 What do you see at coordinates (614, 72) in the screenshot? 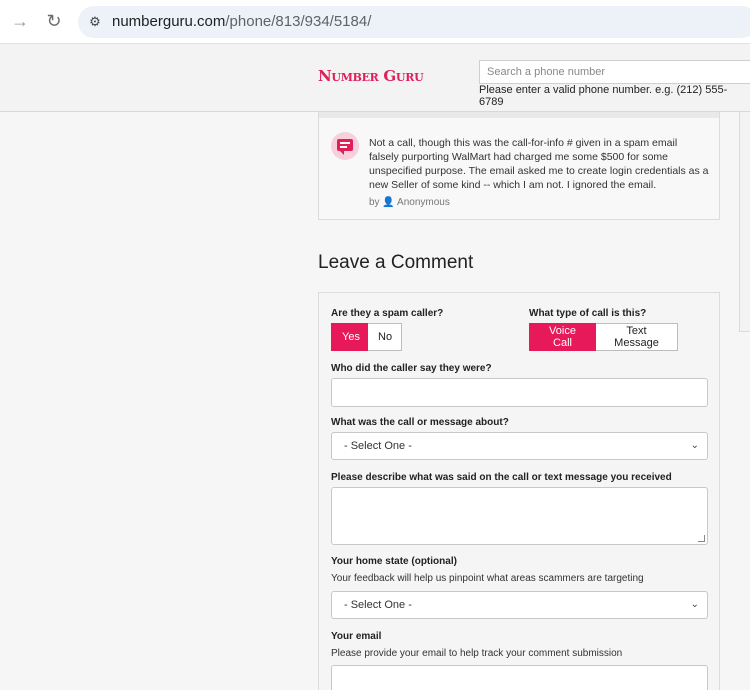
I see `phone-search-input` at bounding box center [614, 72].